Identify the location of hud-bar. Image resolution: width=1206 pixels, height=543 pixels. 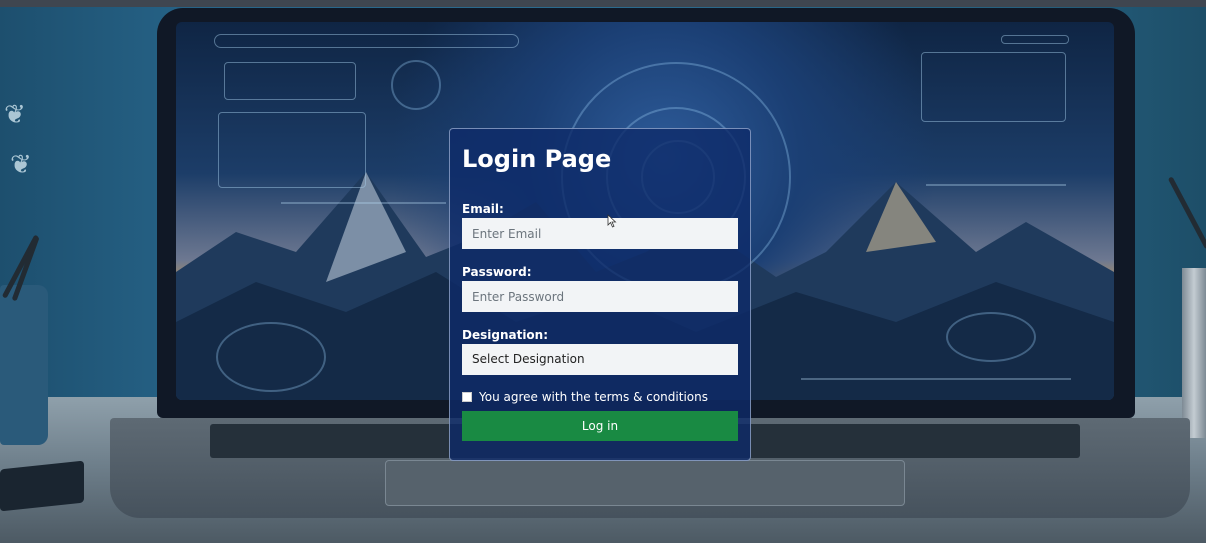
(1035, 39).